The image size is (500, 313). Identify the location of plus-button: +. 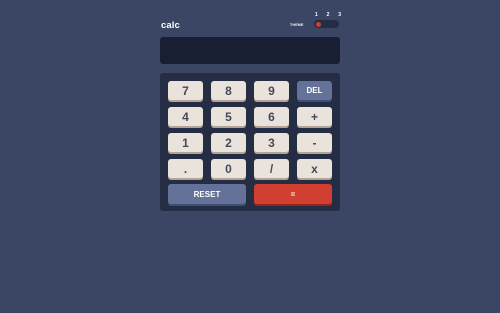
(314, 116).